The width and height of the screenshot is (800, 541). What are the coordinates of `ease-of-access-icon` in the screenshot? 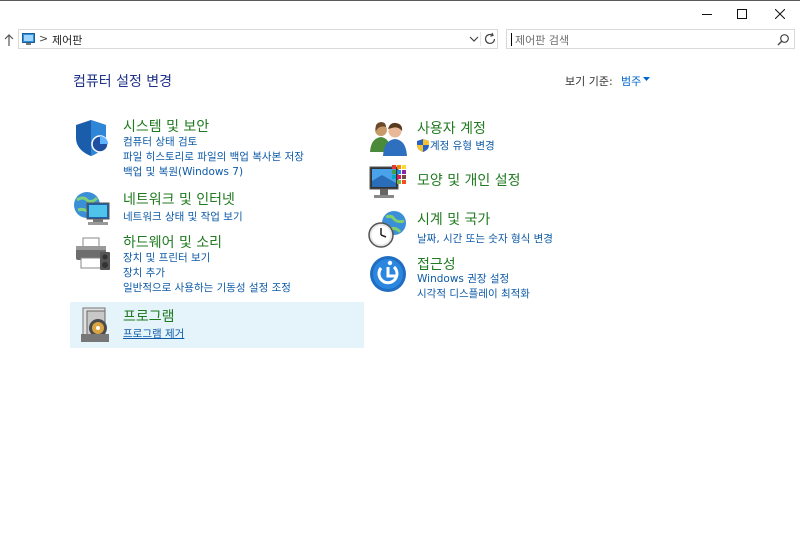 It's located at (388, 274).